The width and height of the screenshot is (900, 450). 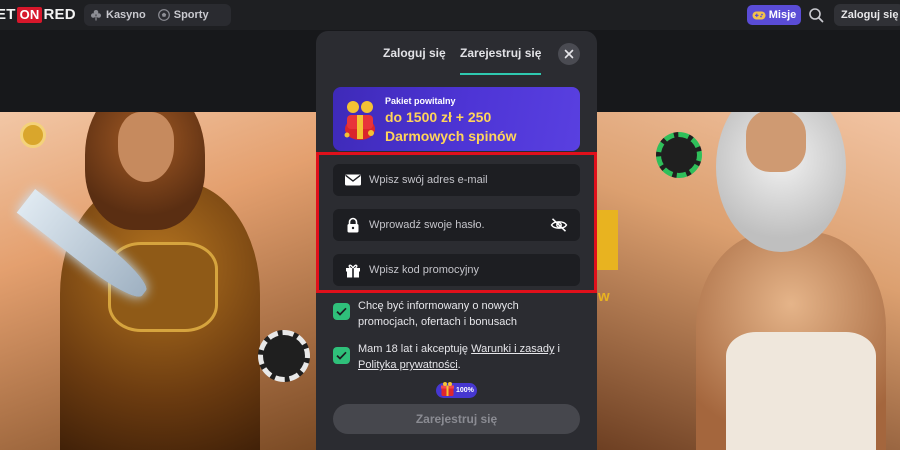 What do you see at coordinates (512, 349) in the screenshot?
I see `terms-link: Warunki i zasady` at bounding box center [512, 349].